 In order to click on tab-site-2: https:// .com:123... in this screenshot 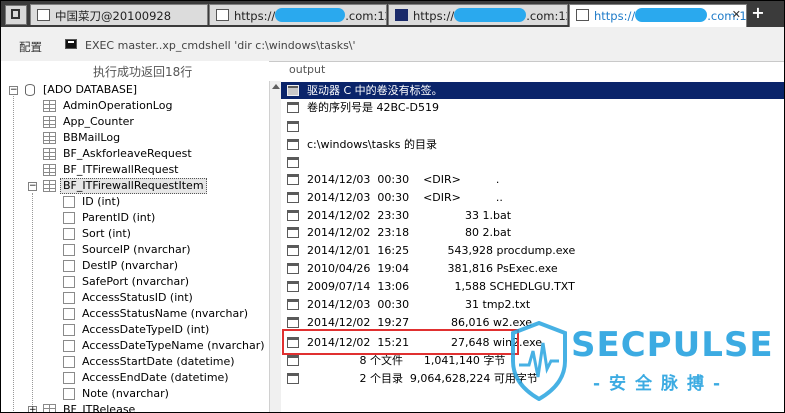, I will do `click(478, 14)`.